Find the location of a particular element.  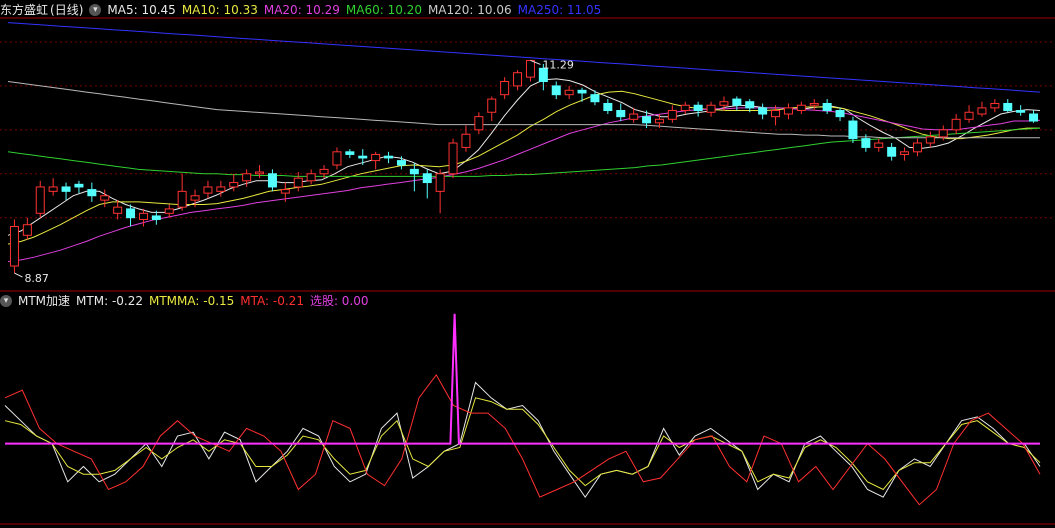

min-price-label: 8.87 is located at coordinates (36, 278).